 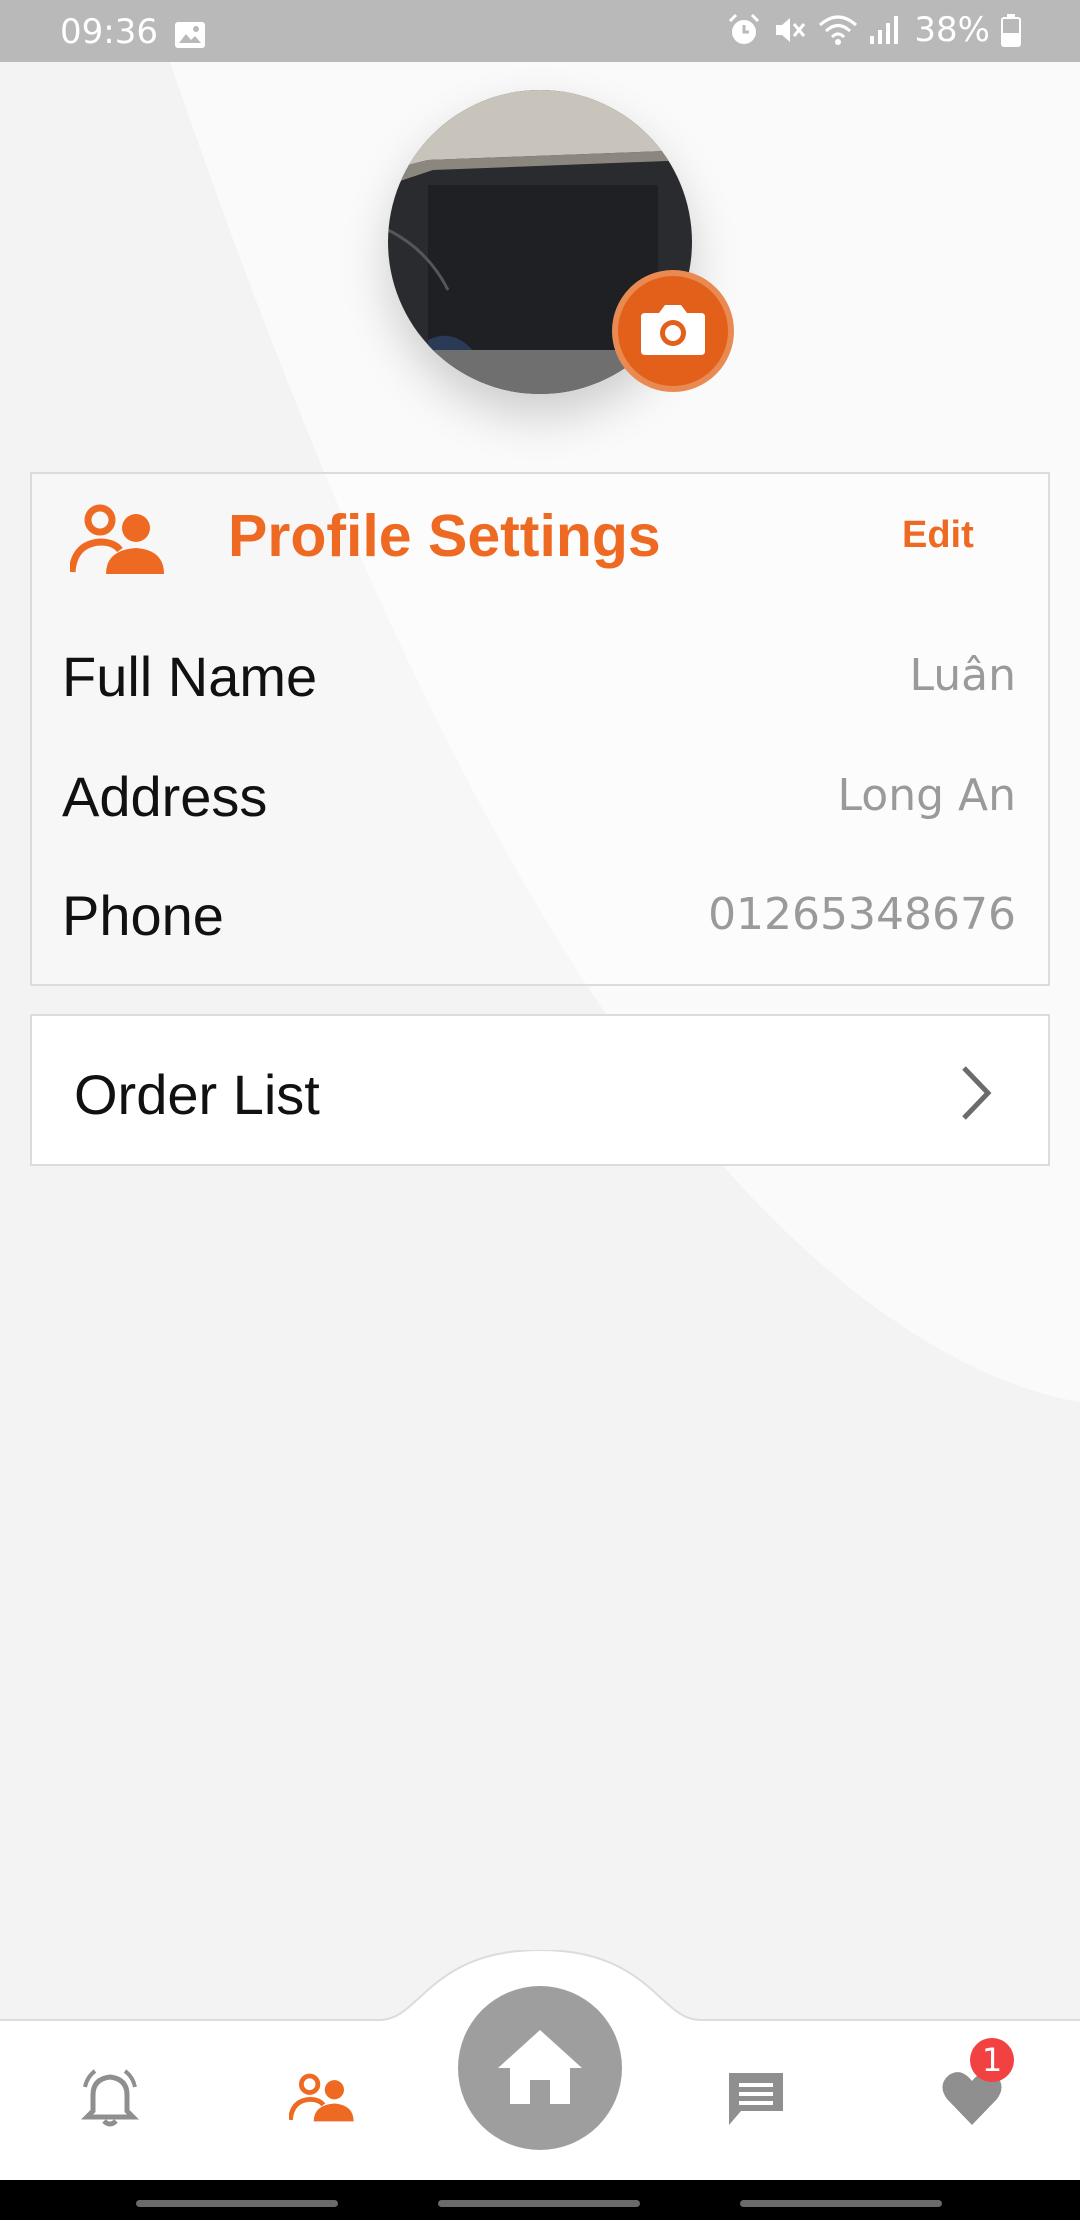 I want to click on system-home-button, so click(x=539, y=2203).